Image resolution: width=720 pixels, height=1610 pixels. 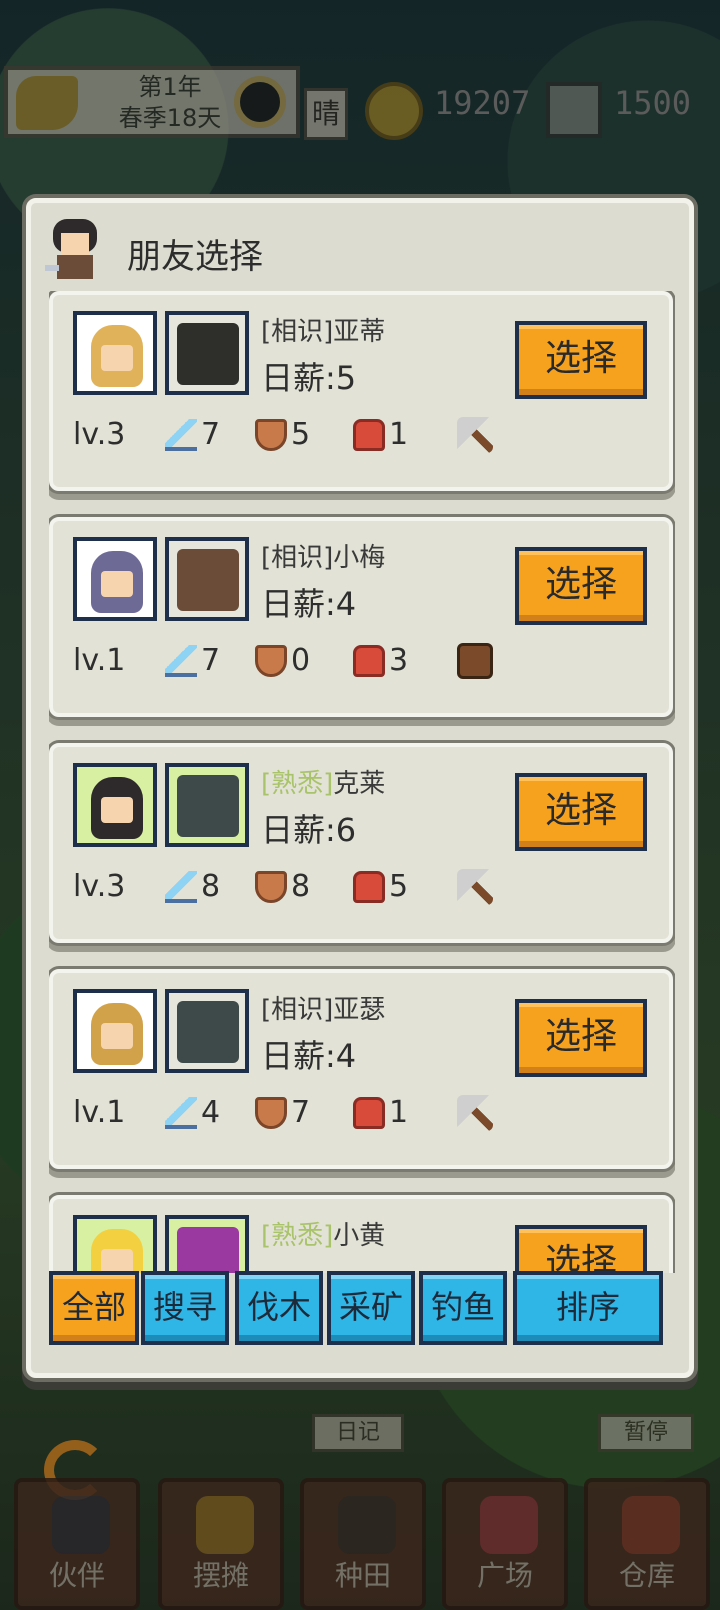 I want to click on filter-bar: 全部 搜寻 伐木 采矿 钓鱼 排序, so click(x=362, y=1309).